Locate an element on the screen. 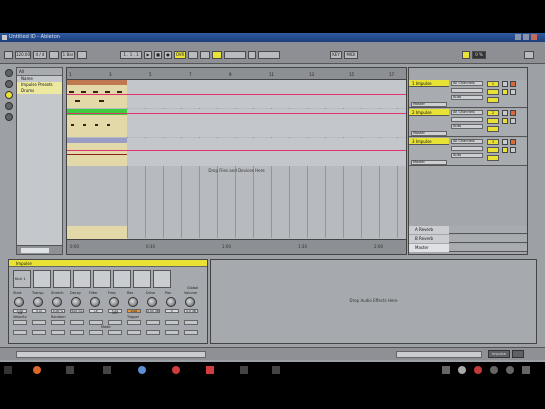  position-field: 1 . 1 . 1 is located at coordinates (131, 55).